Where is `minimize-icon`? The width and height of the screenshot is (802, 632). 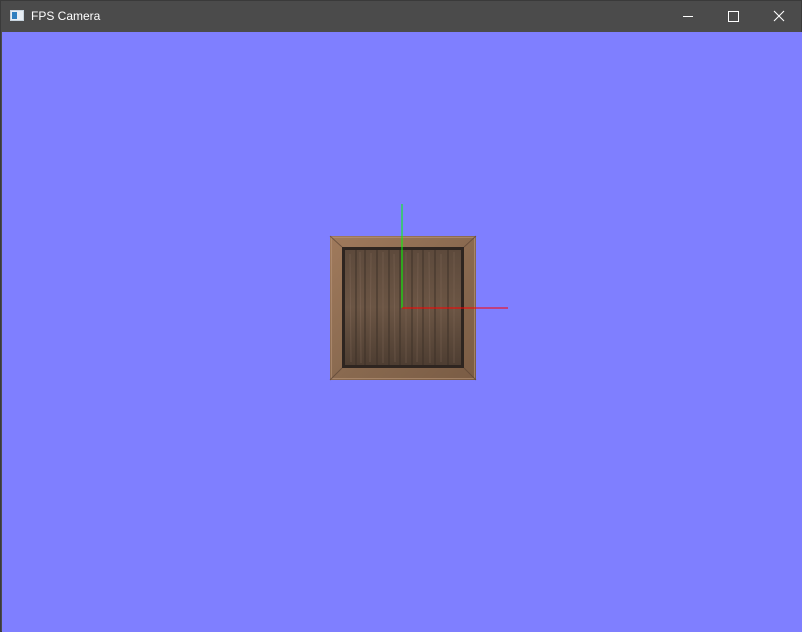
minimize-icon is located at coordinates (688, 16).